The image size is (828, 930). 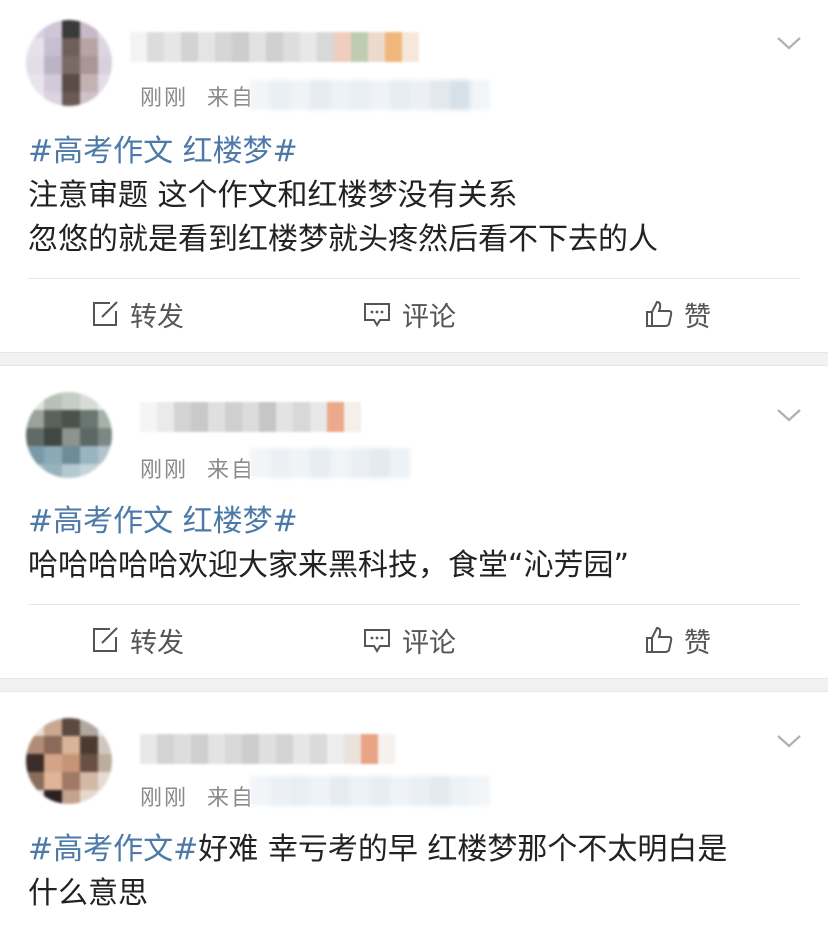 I want to click on post-content: #高考作文 红楼梦# 哈哈哈哈哈欢迎大家来黑科技，食堂“沁芳园”, so click(x=408, y=544).